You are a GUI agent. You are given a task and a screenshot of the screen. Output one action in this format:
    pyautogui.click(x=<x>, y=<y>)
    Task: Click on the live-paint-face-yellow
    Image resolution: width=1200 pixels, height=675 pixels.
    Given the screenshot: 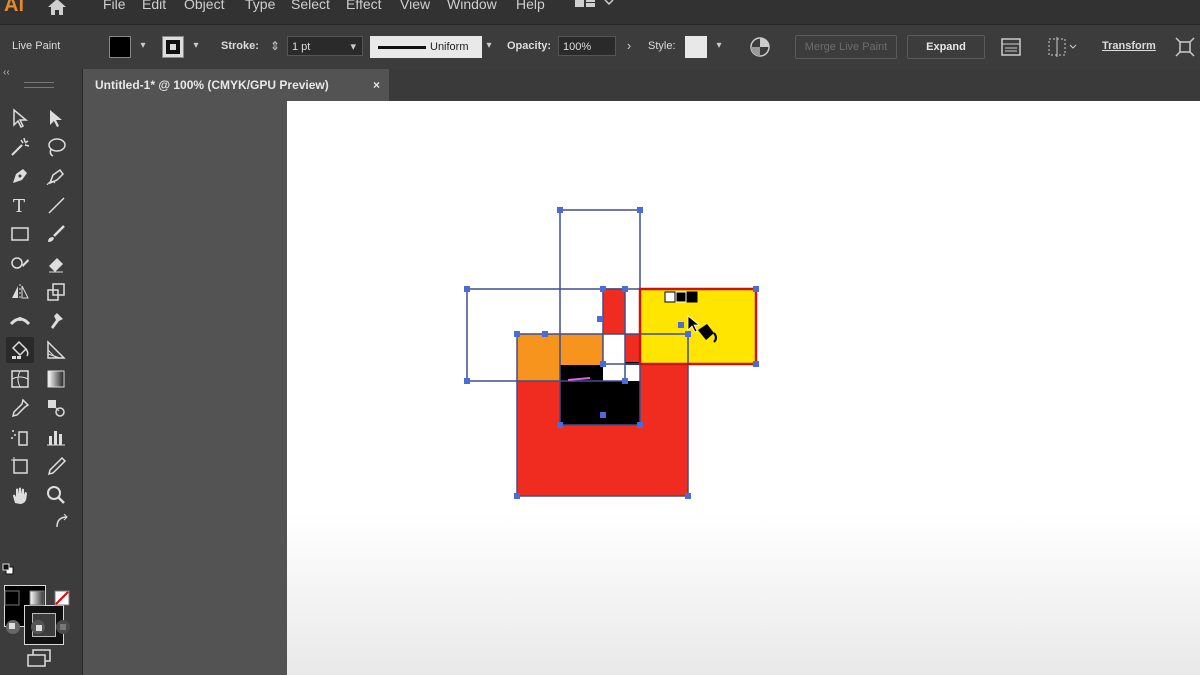 What is the action you would take?
    pyautogui.click(x=698, y=326)
    